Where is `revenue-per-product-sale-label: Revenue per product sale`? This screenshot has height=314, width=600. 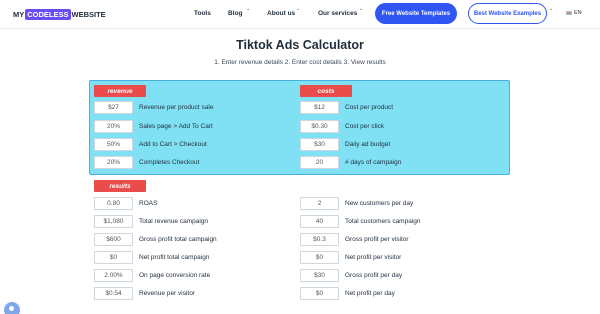 revenue-per-product-sale-label: Revenue per product sale is located at coordinates (176, 107).